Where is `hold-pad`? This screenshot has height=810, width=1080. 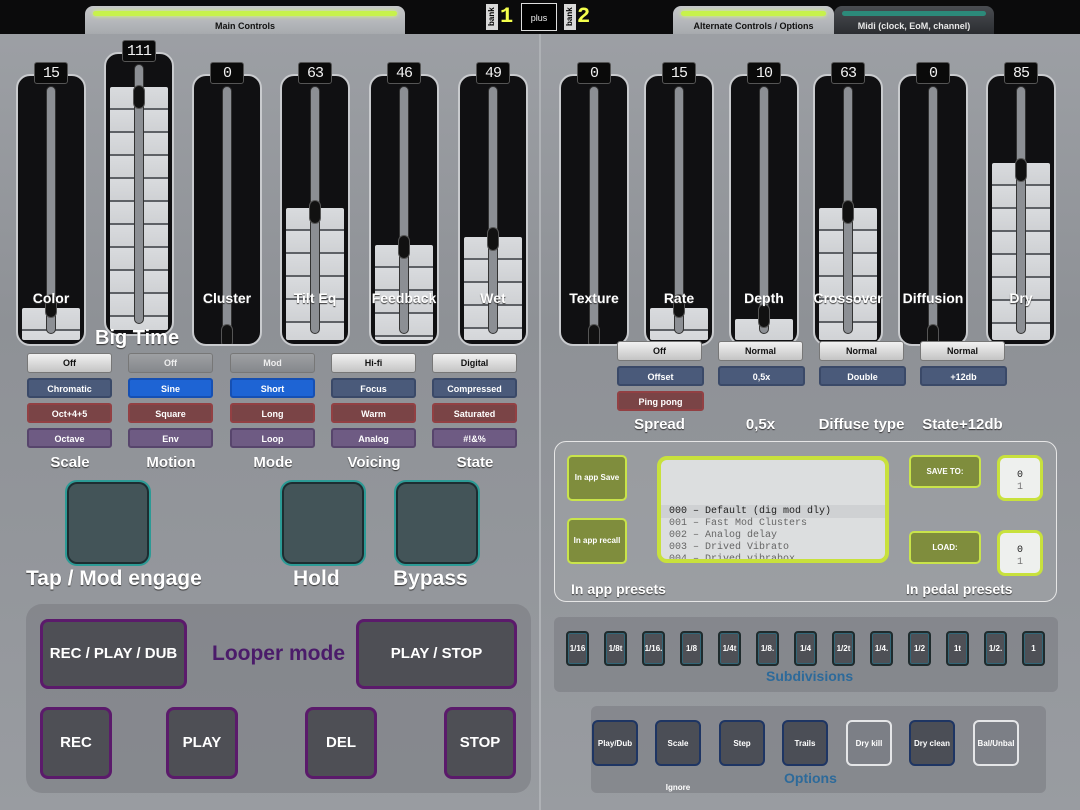
hold-pad is located at coordinates (323, 523).